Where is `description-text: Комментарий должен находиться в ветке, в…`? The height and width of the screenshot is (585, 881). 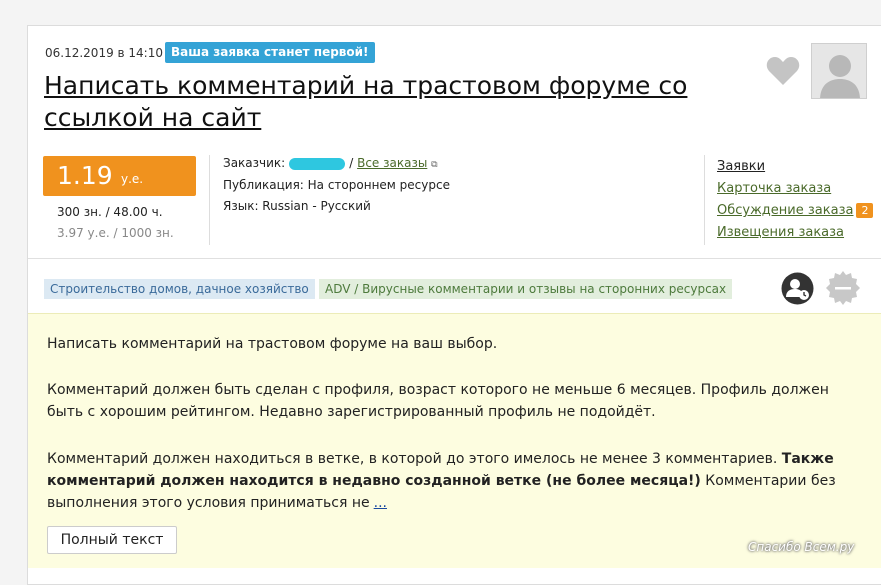 description-text: Комментарий должен находиться в ветке, в… is located at coordinates (414, 459).